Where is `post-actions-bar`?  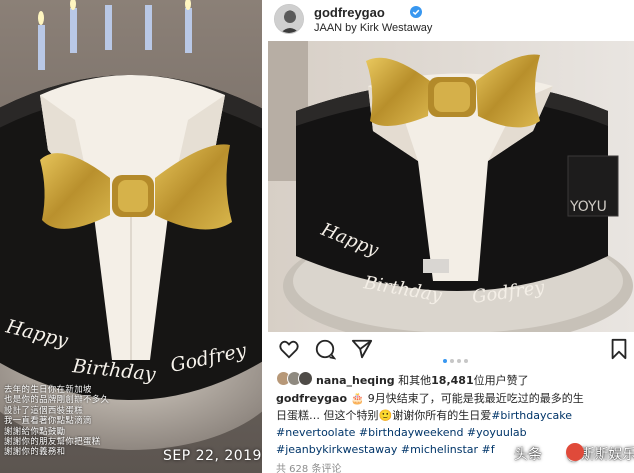 post-actions-bar is located at coordinates (451, 348).